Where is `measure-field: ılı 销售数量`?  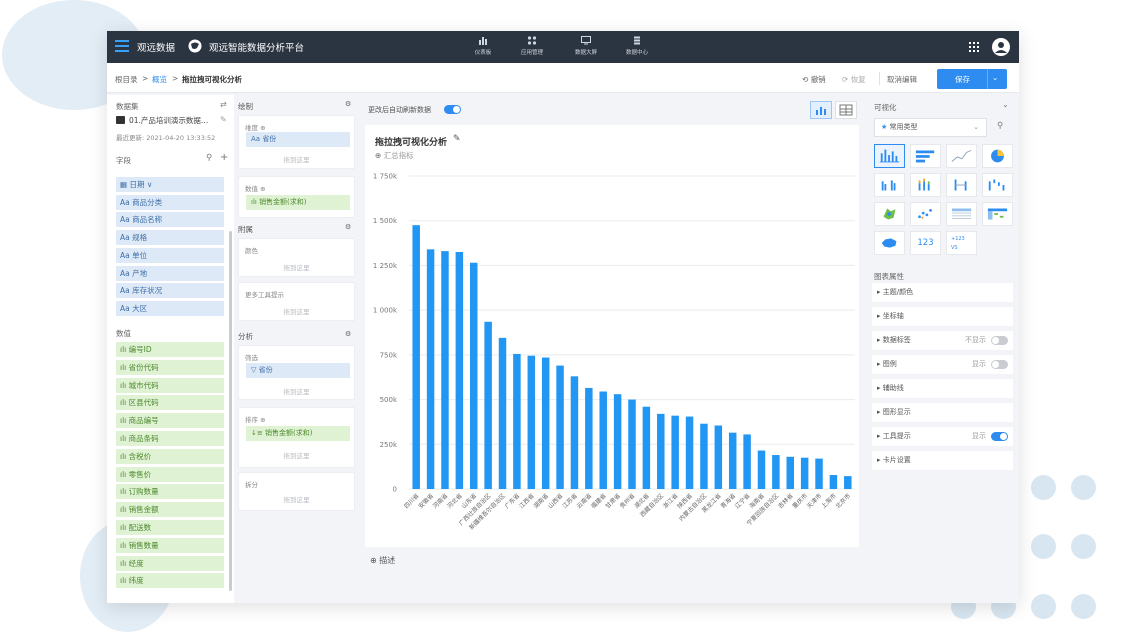 measure-field: ılı 销售数量 is located at coordinates (170, 545).